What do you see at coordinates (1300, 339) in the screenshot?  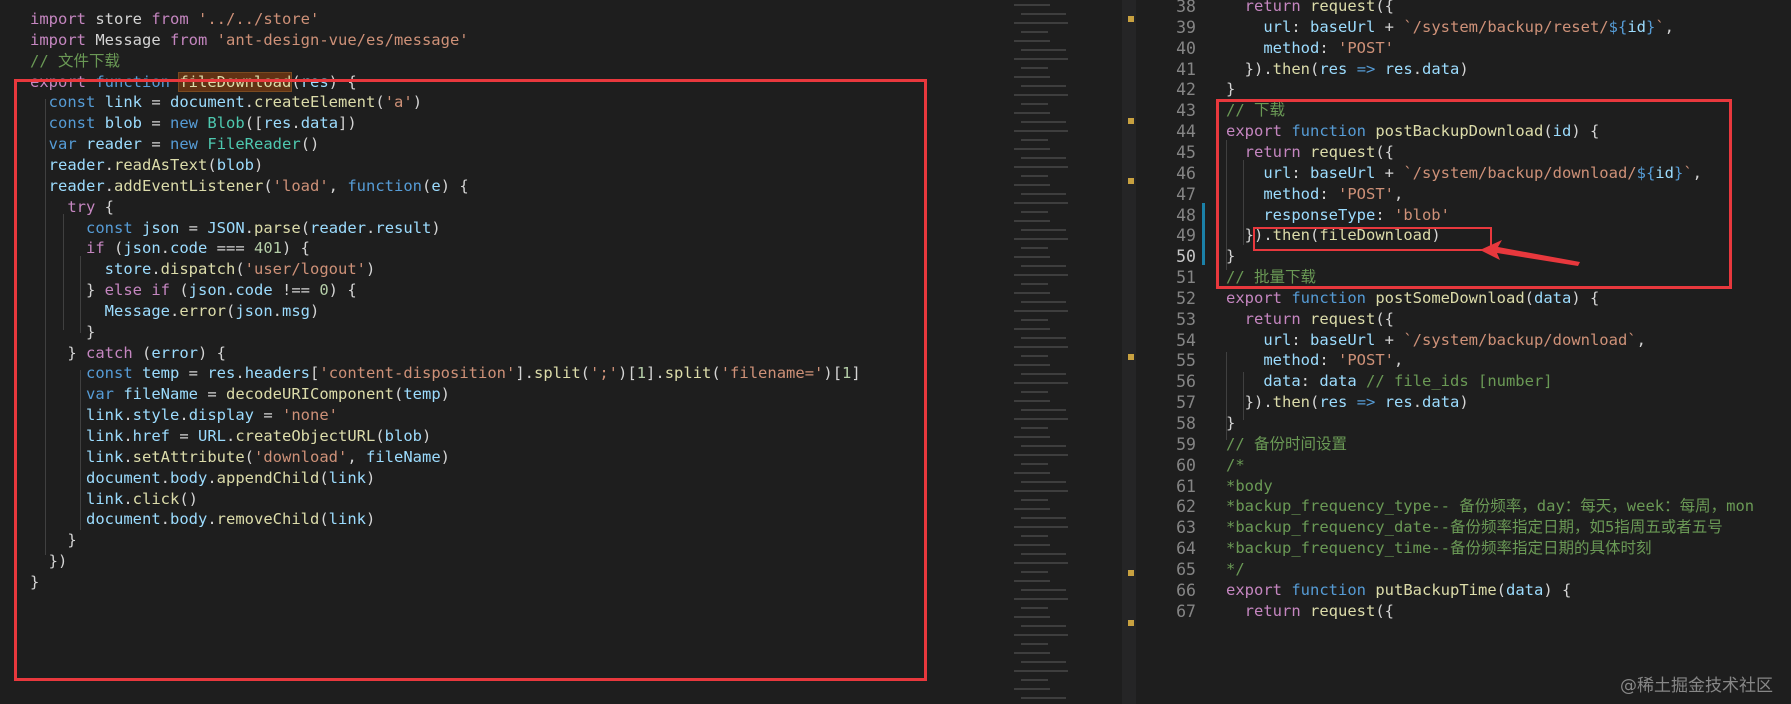 I see `code-token: :` at bounding box center [1300, 339].